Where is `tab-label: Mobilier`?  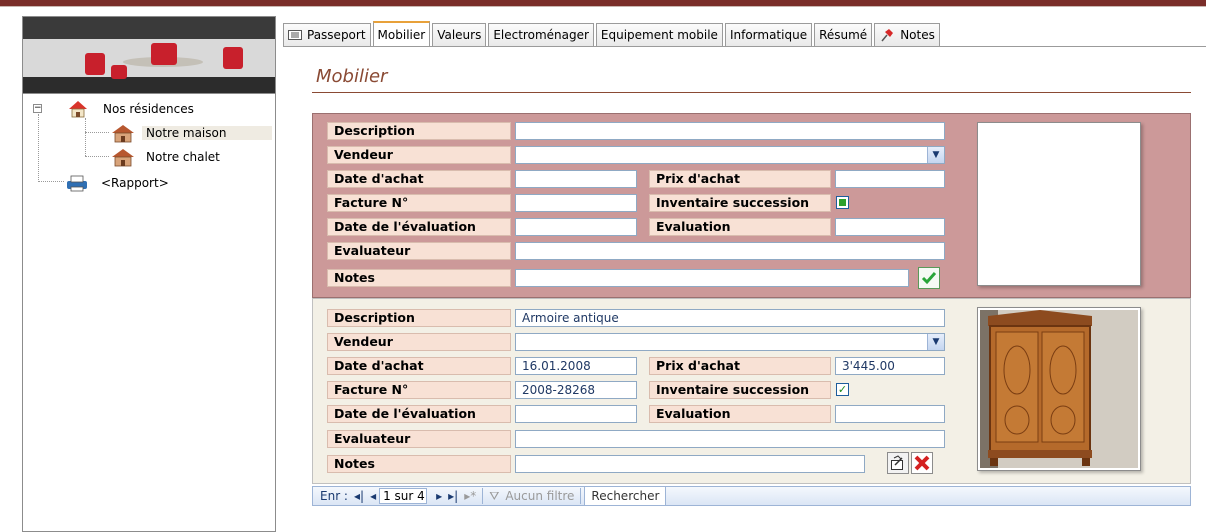 tab-label: Mobilier is located at coordinates (401, 35).